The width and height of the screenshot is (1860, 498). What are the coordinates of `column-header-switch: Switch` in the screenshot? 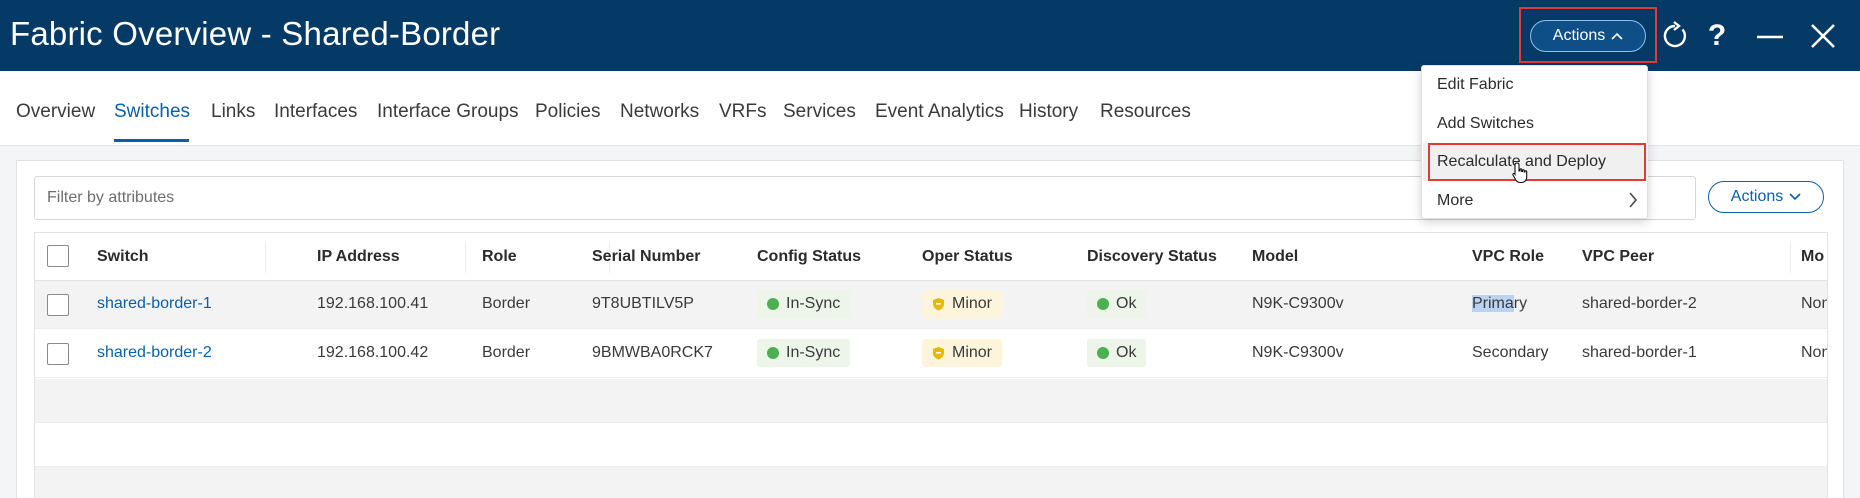 It's located at (123, 257).